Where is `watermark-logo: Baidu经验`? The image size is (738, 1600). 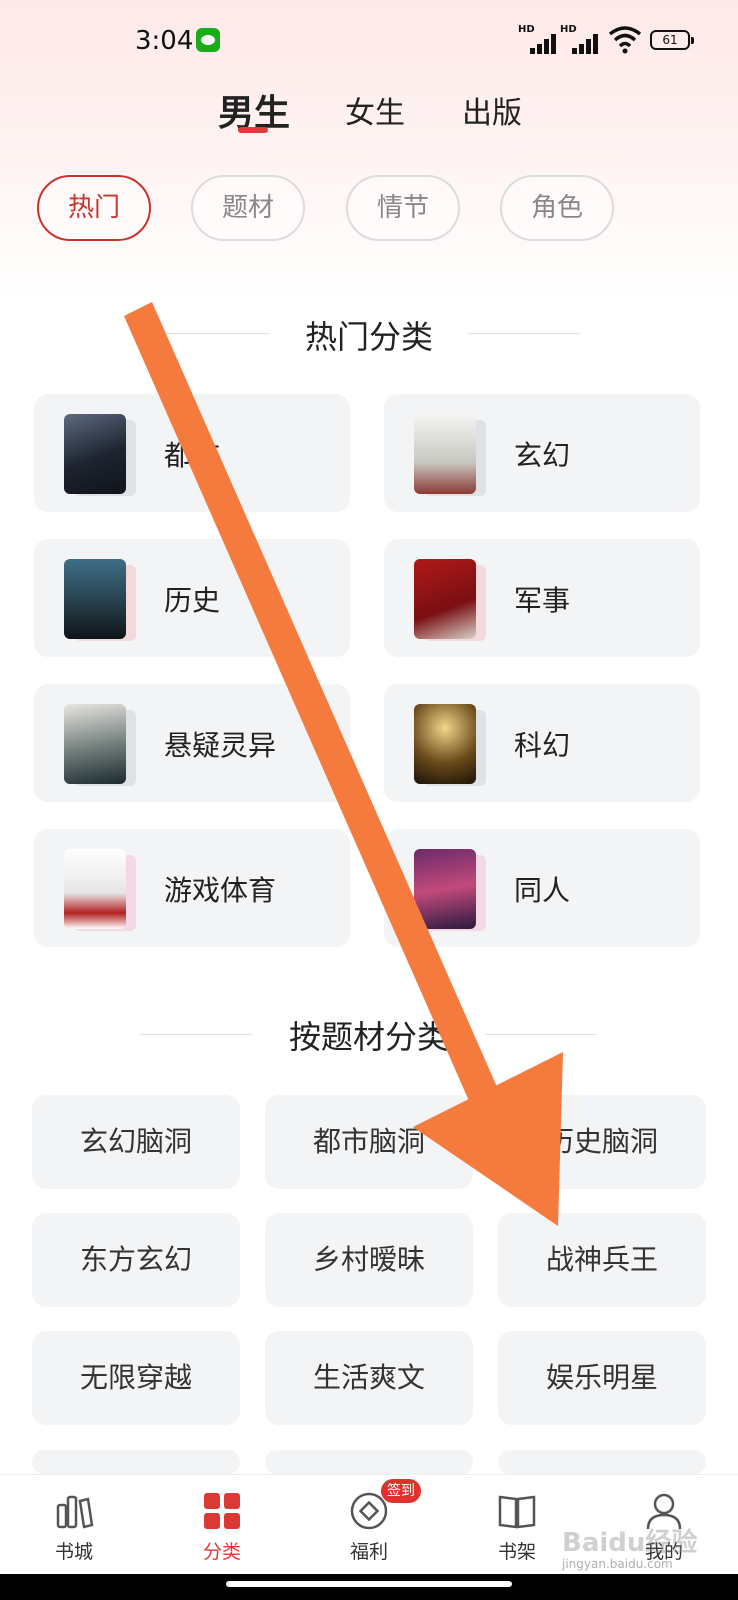 watermark-logo: Baidu经验 is located at coordinates (630, 1543).